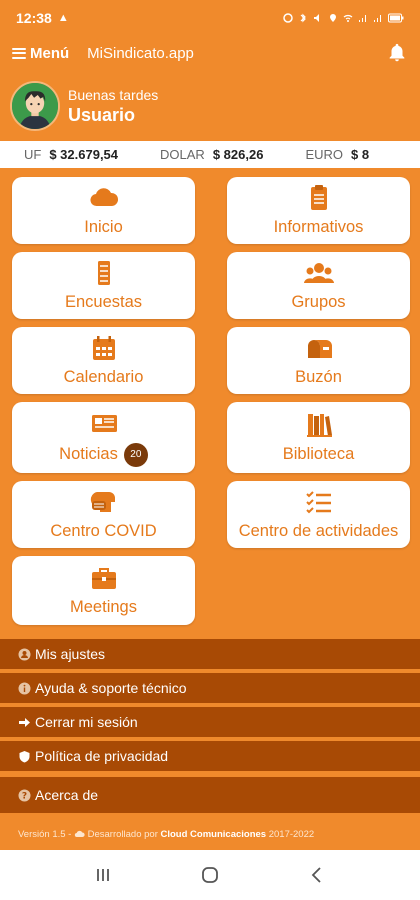  I want to click on tile-inicio: Inicio, so click(103, 210).